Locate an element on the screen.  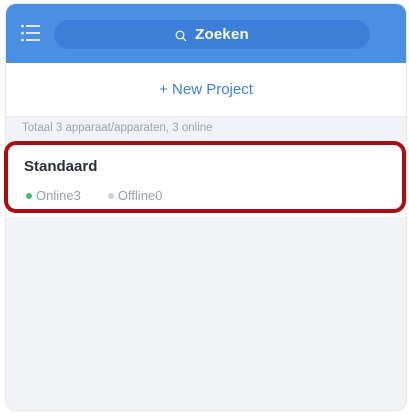
offline-dot-icon is located at coordinates (110, 195).